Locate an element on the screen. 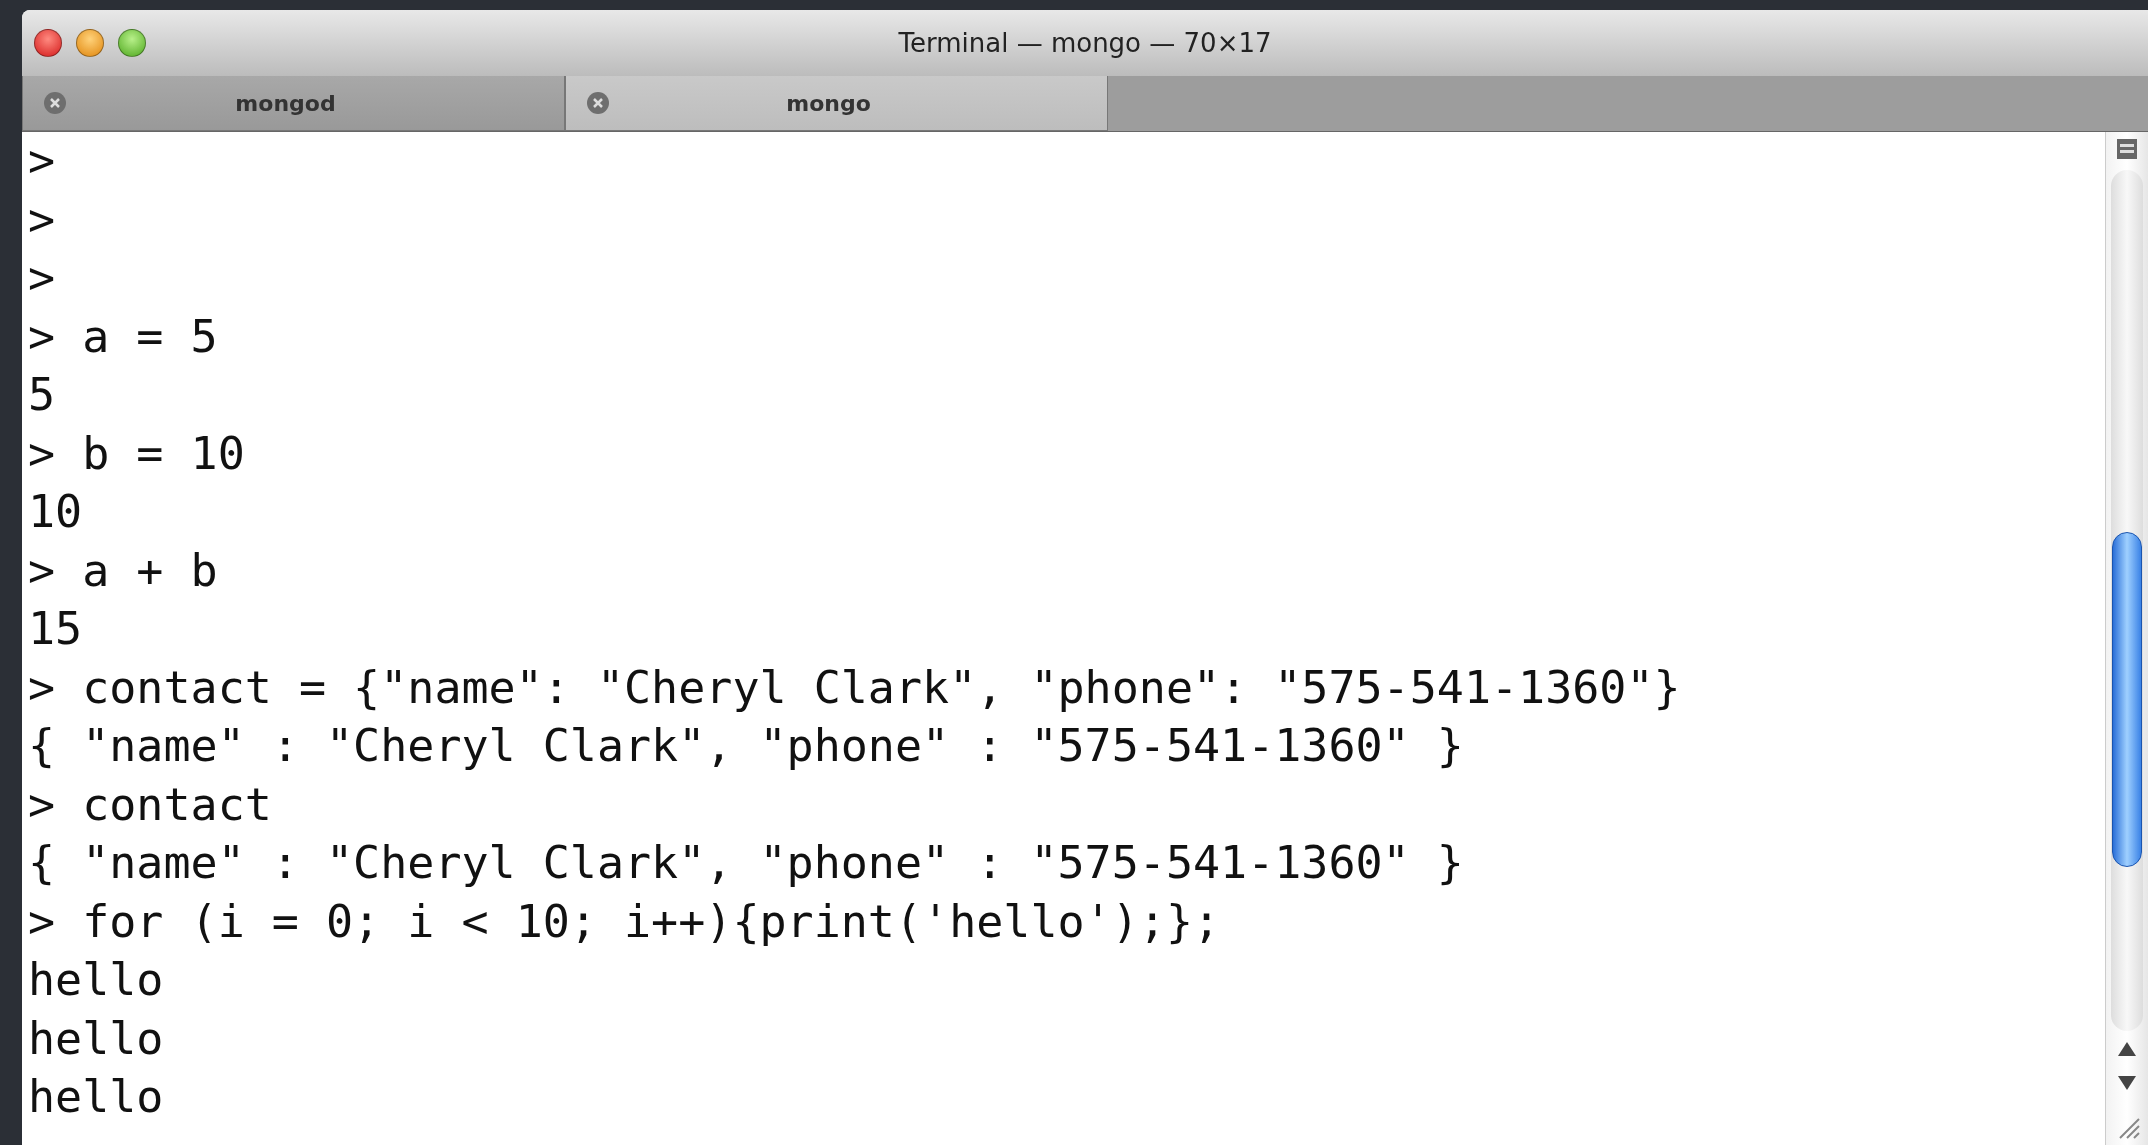 The height and width of the screenshot is (1145, 2148). close-button is located at coordinates (48, 43).